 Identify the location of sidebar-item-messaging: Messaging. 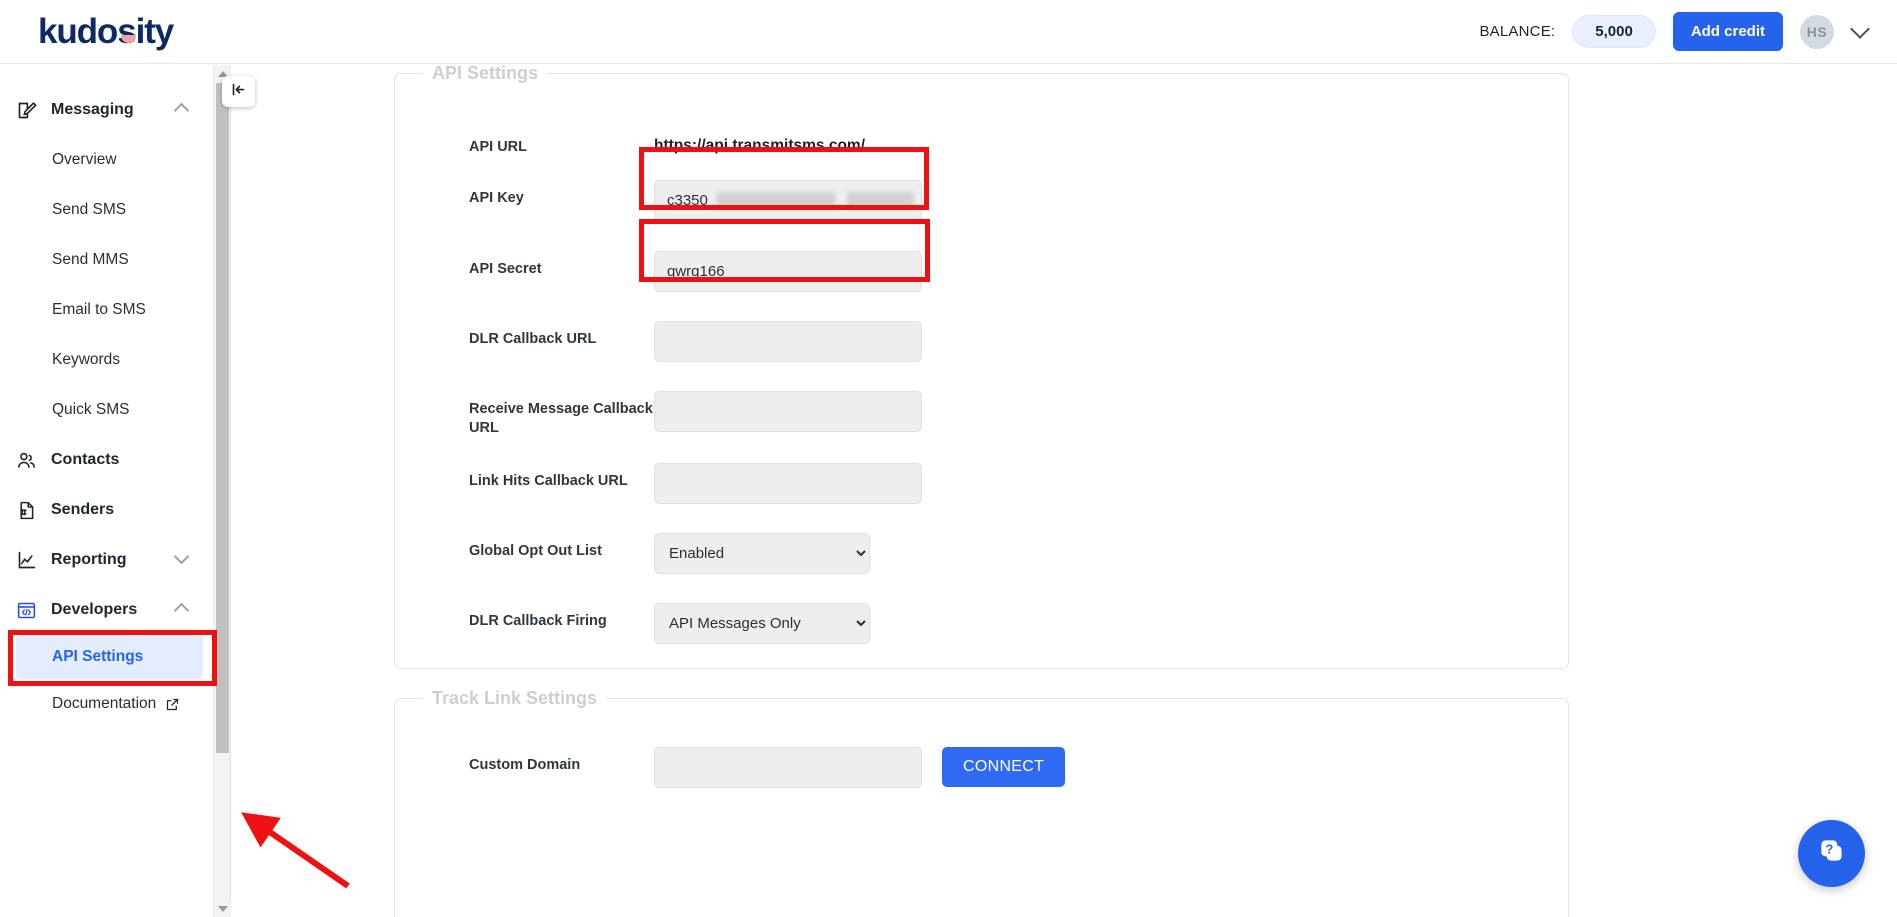
(106, 110).